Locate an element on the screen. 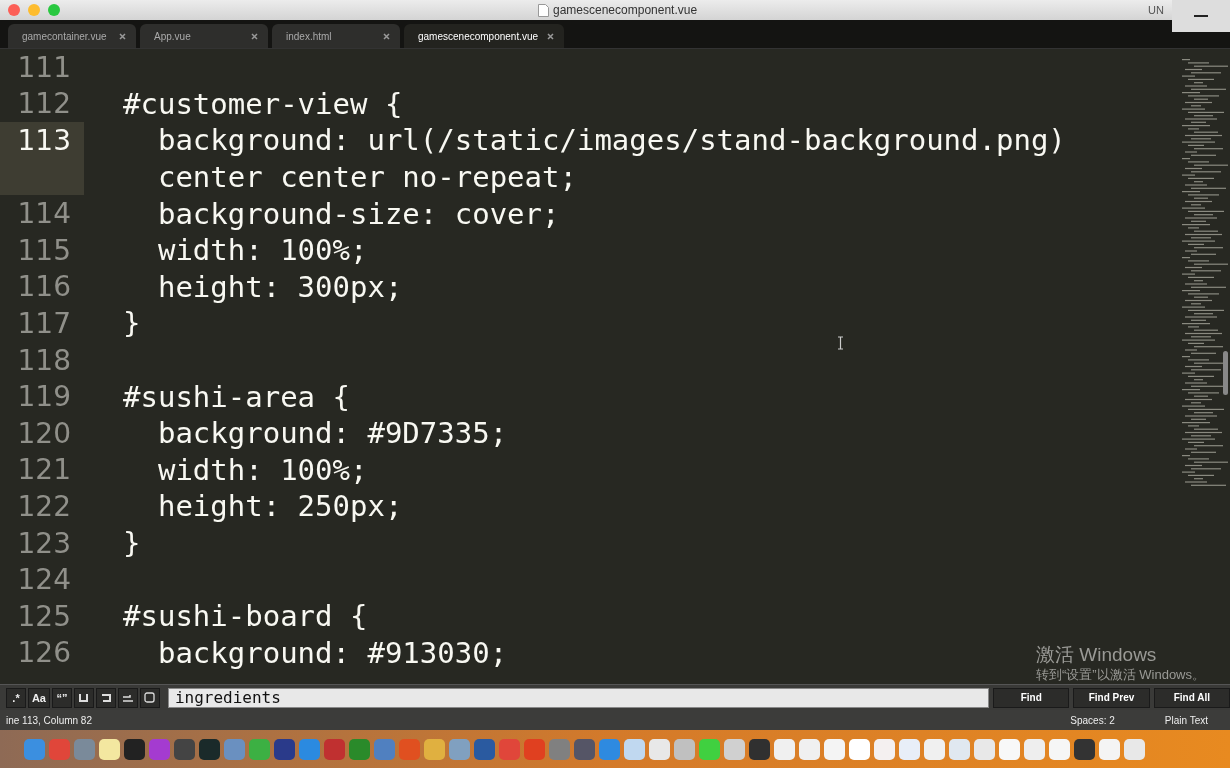 This screenshot has width=1230, height=768. find-button: Find All is located at coordinates (1191, 697).